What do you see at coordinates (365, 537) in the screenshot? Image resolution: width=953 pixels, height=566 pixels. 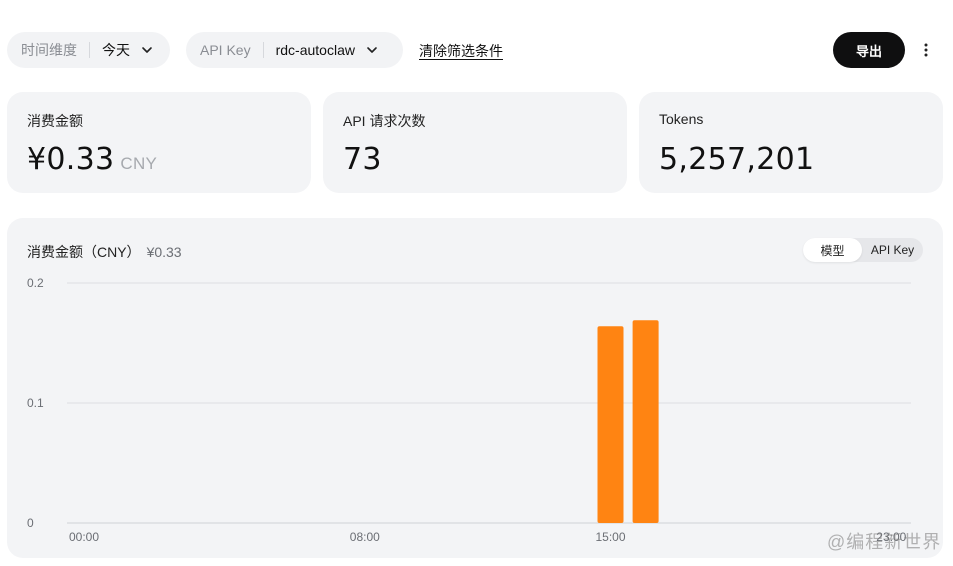 I see `x-tick-label: 08:00` at bounding box center [365, 537].